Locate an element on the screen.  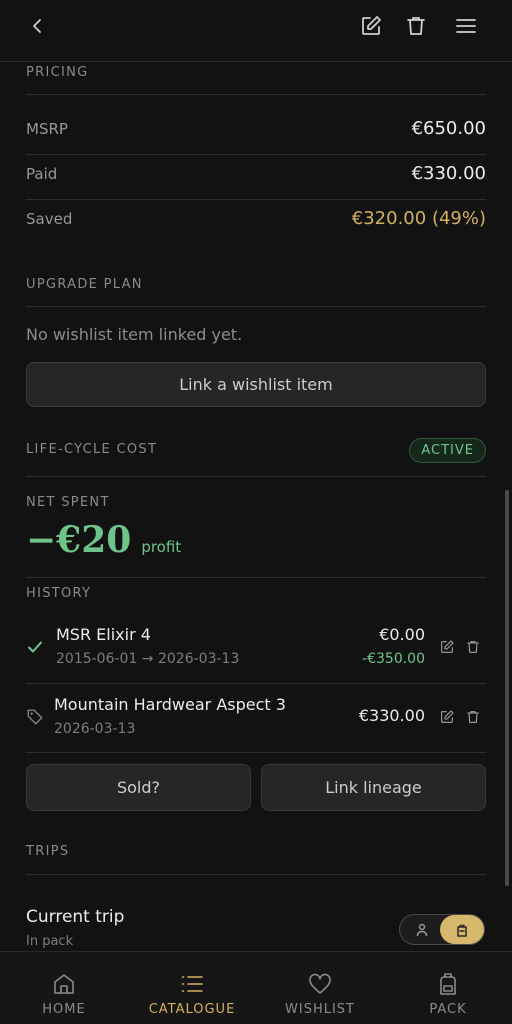
pack-toggle is located at coordinates (442, 929).